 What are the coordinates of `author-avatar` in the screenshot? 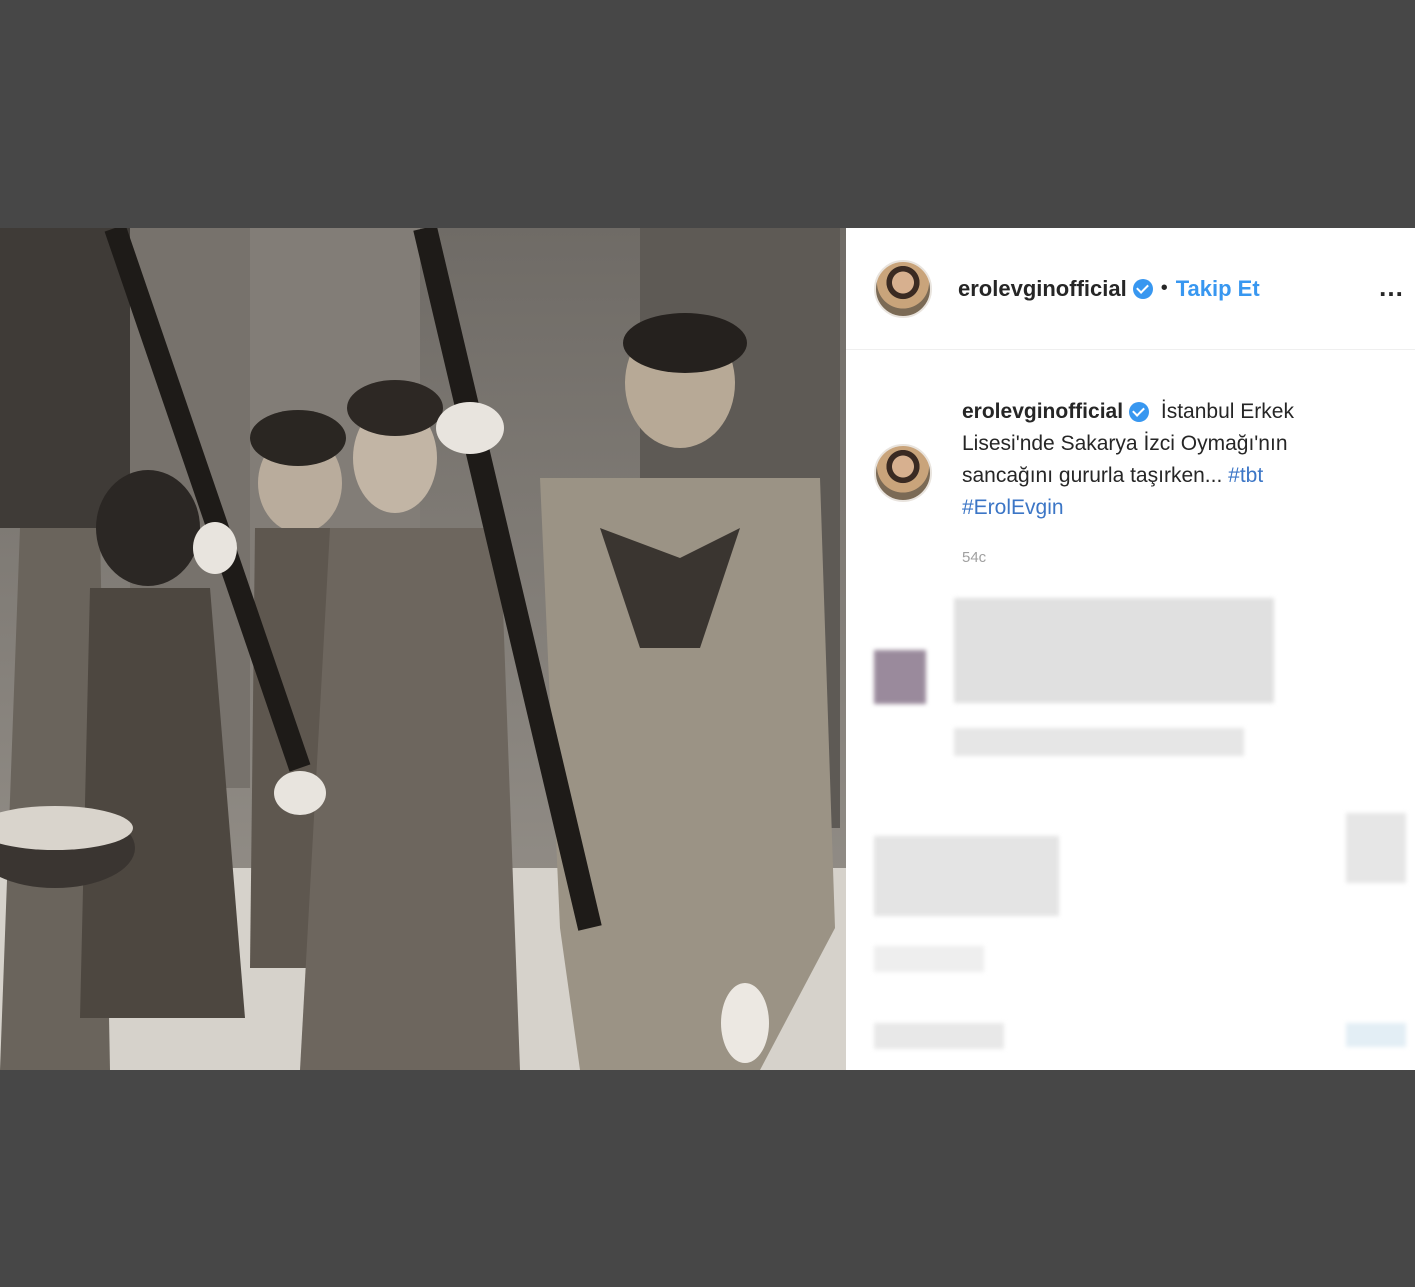 It's located at (903, 288).